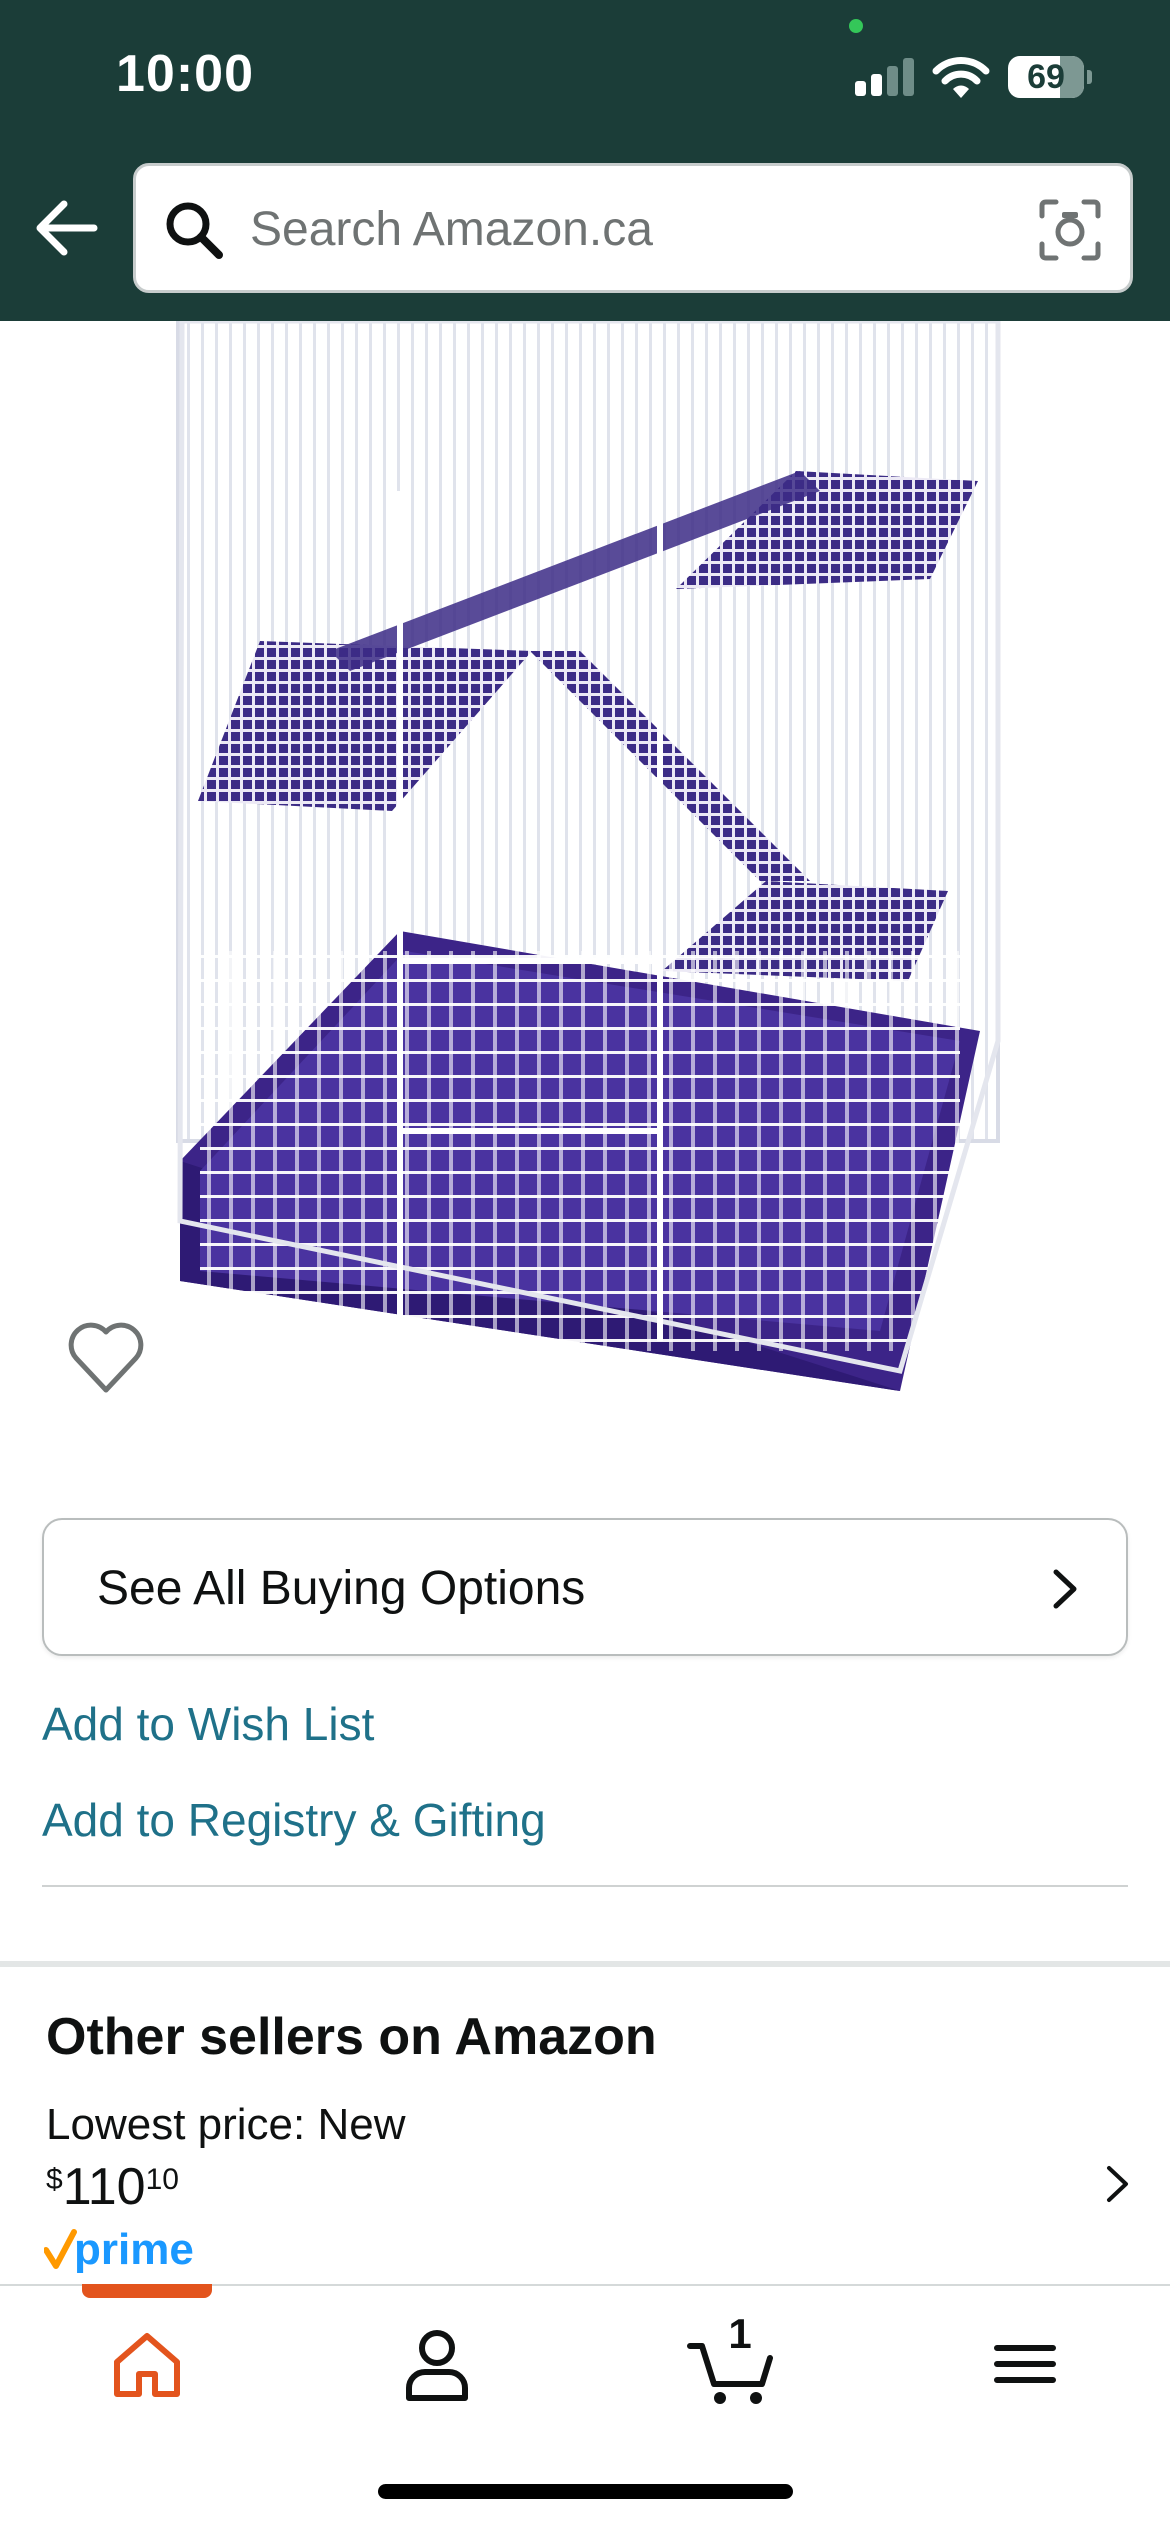 This screenshot has width=1170, height=2532. What do you see at coordinates (740, 2333) in the screenshot?
I see `cart-count-badge: 1` at bounding box center [740, 2333].